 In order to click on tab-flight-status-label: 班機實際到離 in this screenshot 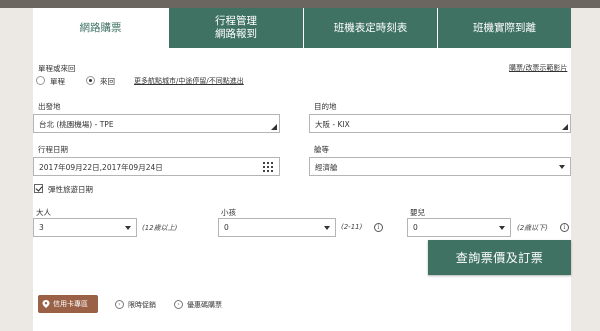, I will do `click(504, 27)`.